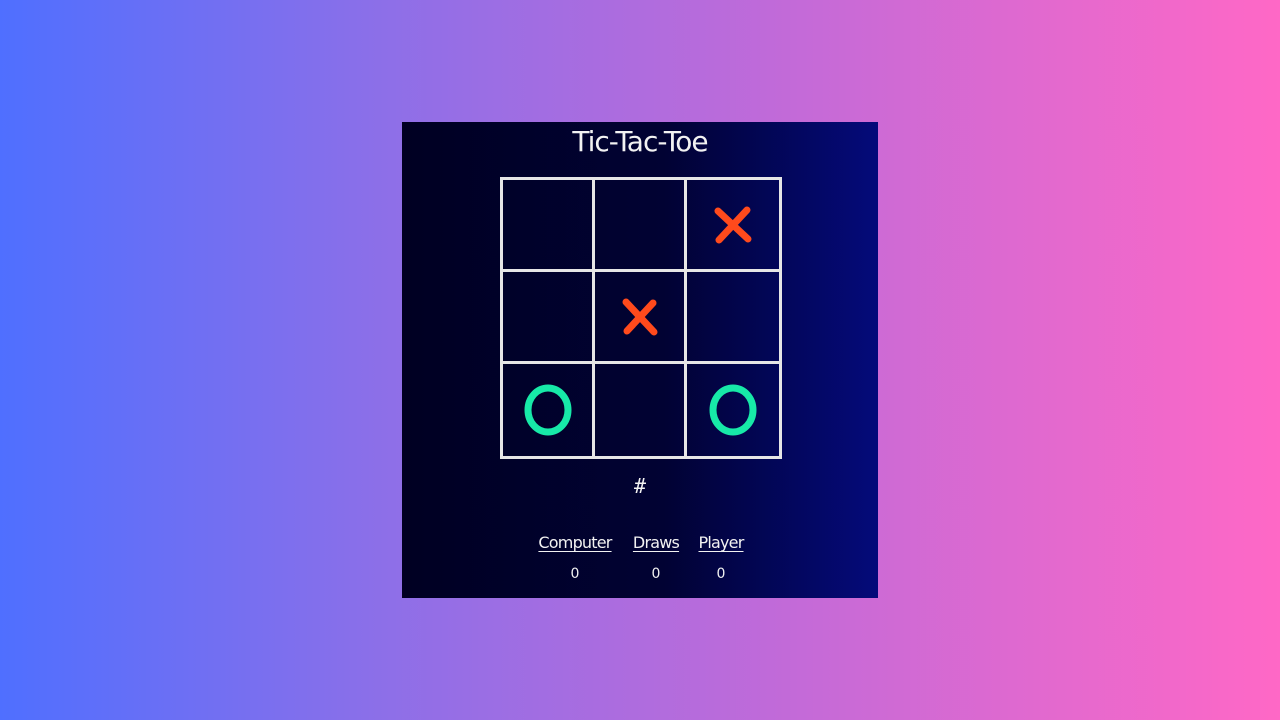  Describe the element at coordinates (575, 542) in the screenshot. I see `score-label-computer: Computer` at that location.